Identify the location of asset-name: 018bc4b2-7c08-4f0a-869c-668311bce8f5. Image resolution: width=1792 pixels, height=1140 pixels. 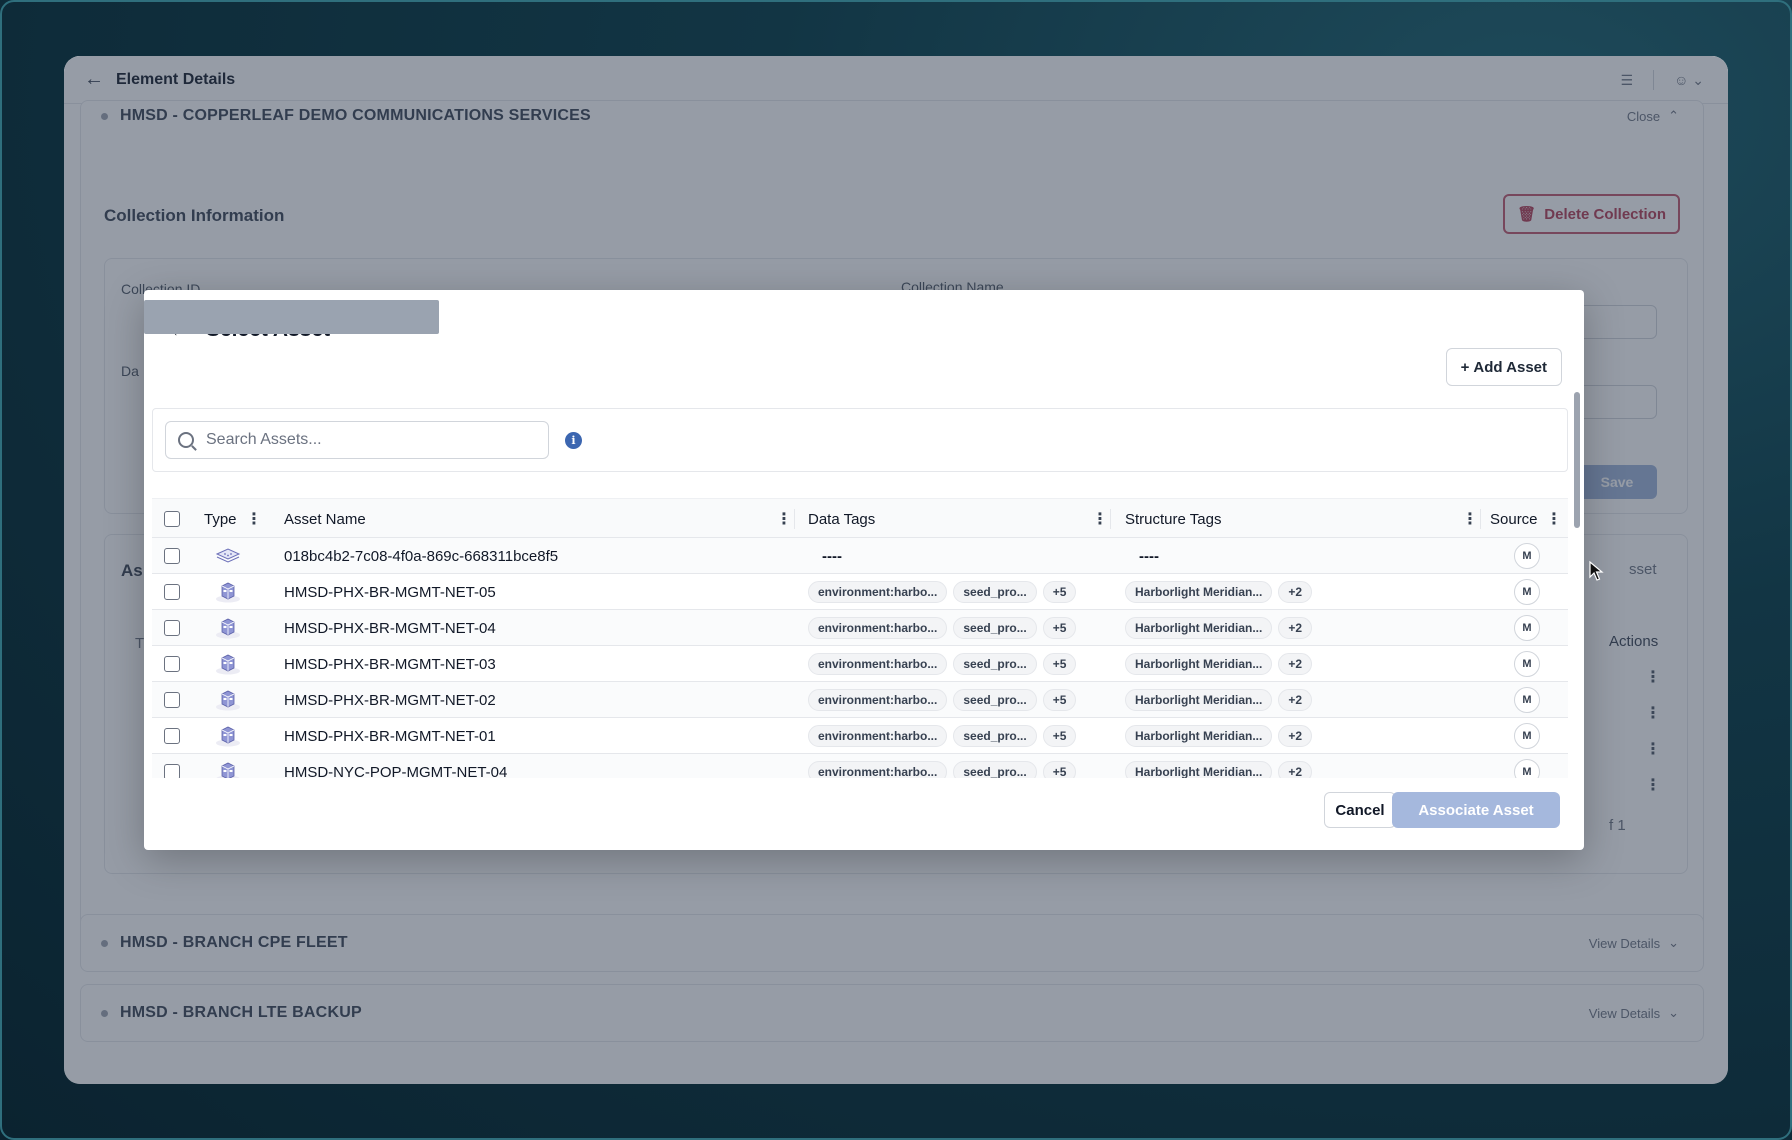
(421, 556).